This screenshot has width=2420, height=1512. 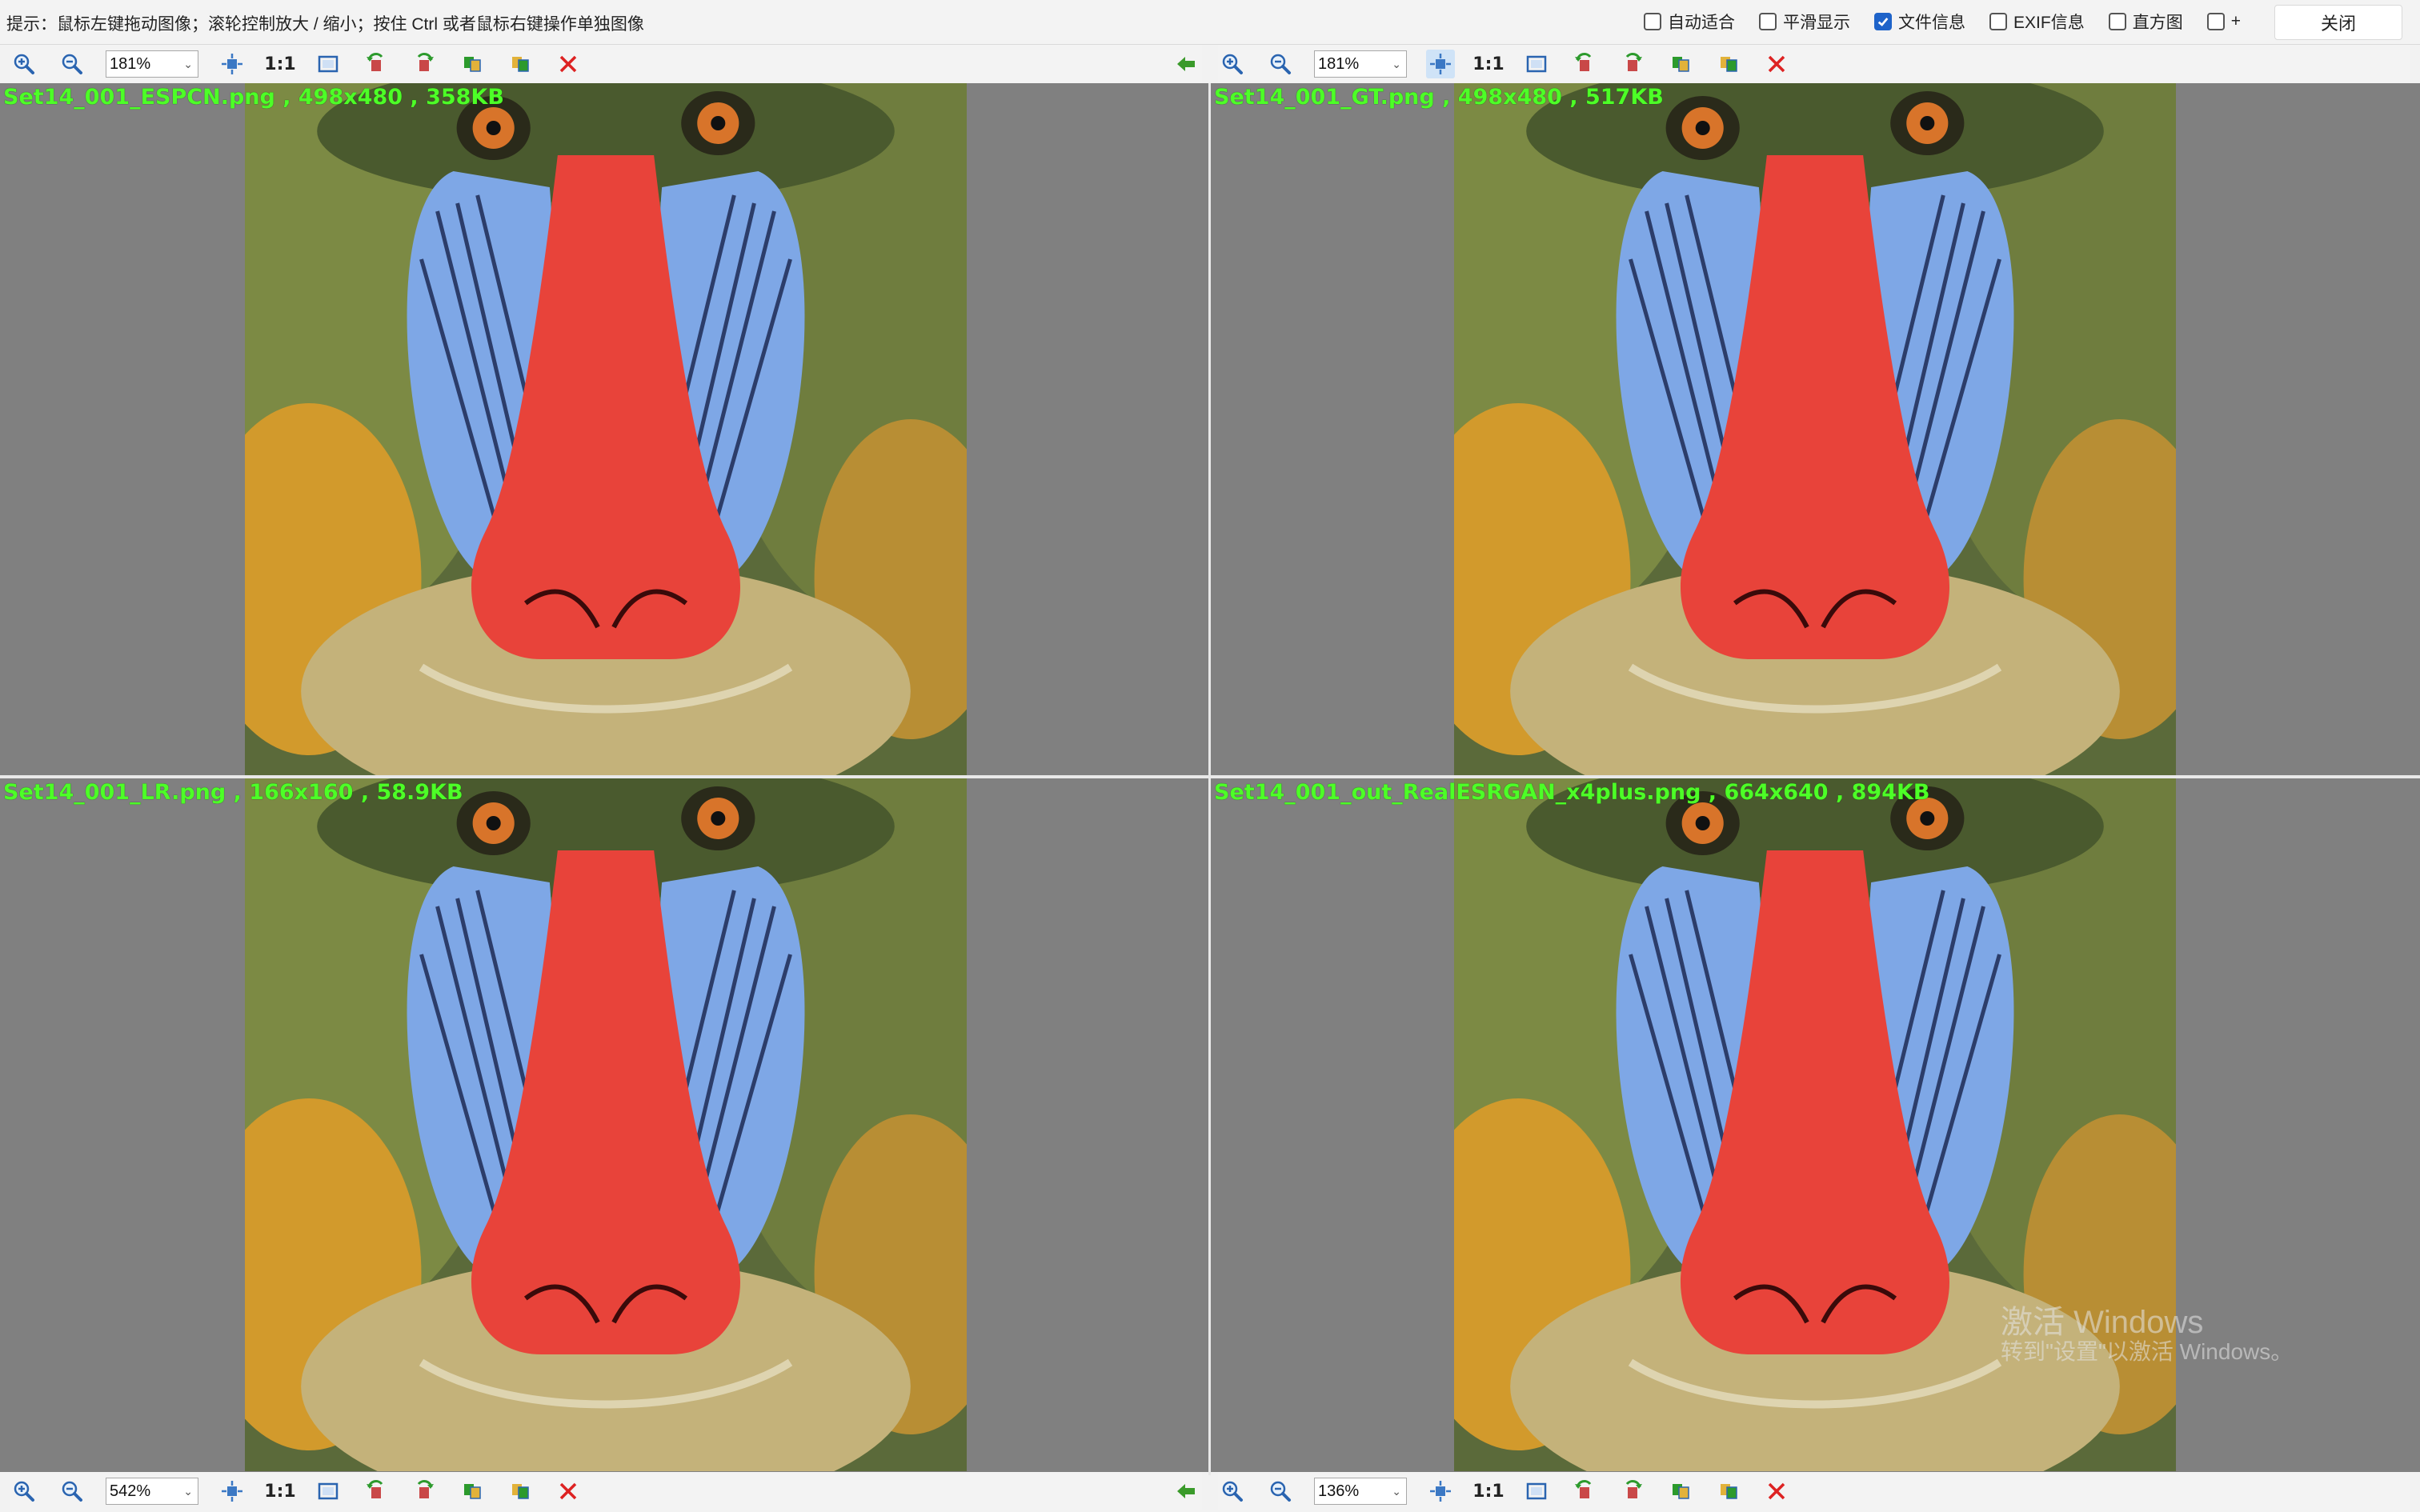 I want to click on toolbar-top-left: 181% ⌄ 1:1, so click(x=606, y=64).